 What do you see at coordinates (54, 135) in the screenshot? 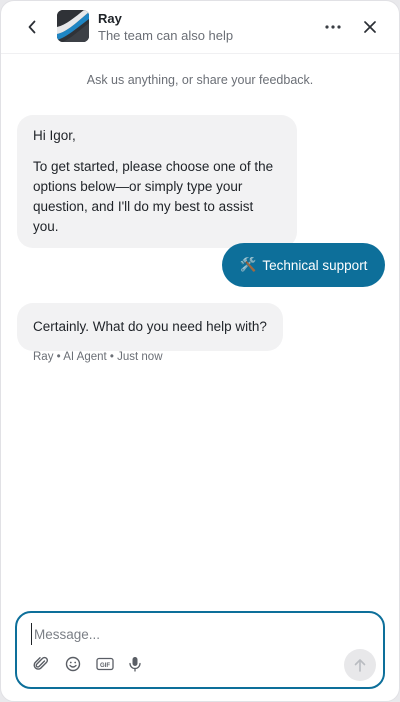
I see `message-greeting: Hi Igor,` at bounding box center [54, 135].